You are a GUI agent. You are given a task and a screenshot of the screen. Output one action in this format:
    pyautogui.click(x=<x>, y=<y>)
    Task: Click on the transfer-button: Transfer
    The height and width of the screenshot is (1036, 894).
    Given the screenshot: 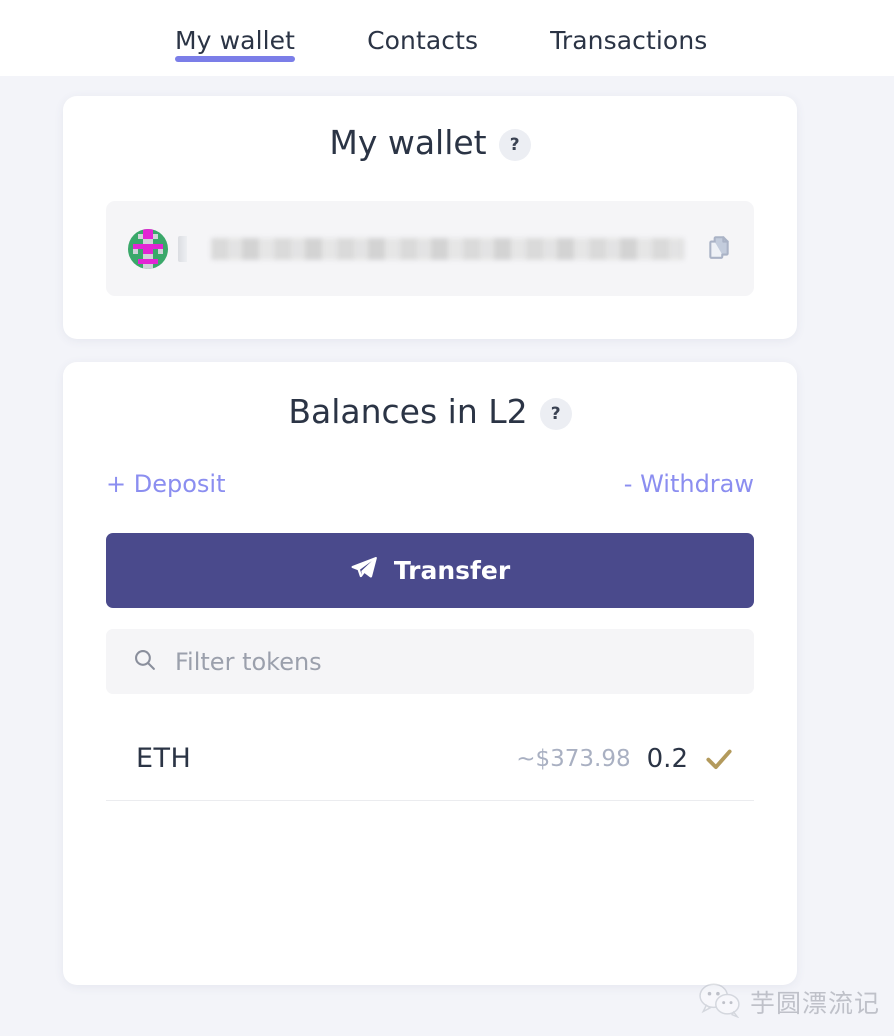 What is the action you would take?
    pyautogui.click(x=430, y=570)
    